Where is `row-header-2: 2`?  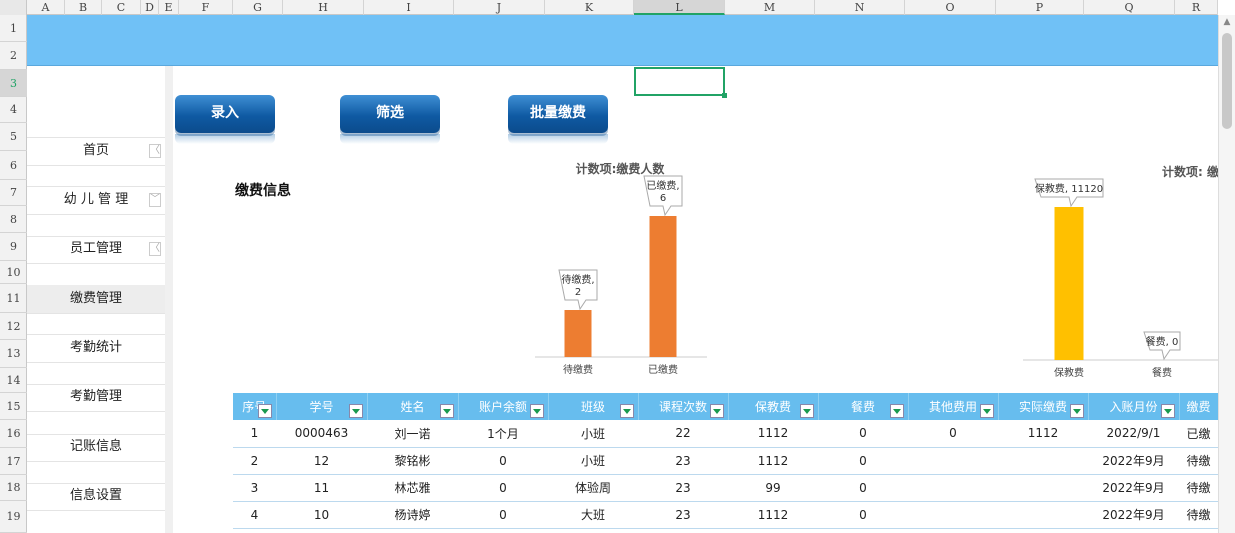
row-header-2: 2 is located at coordinates (13, 56).